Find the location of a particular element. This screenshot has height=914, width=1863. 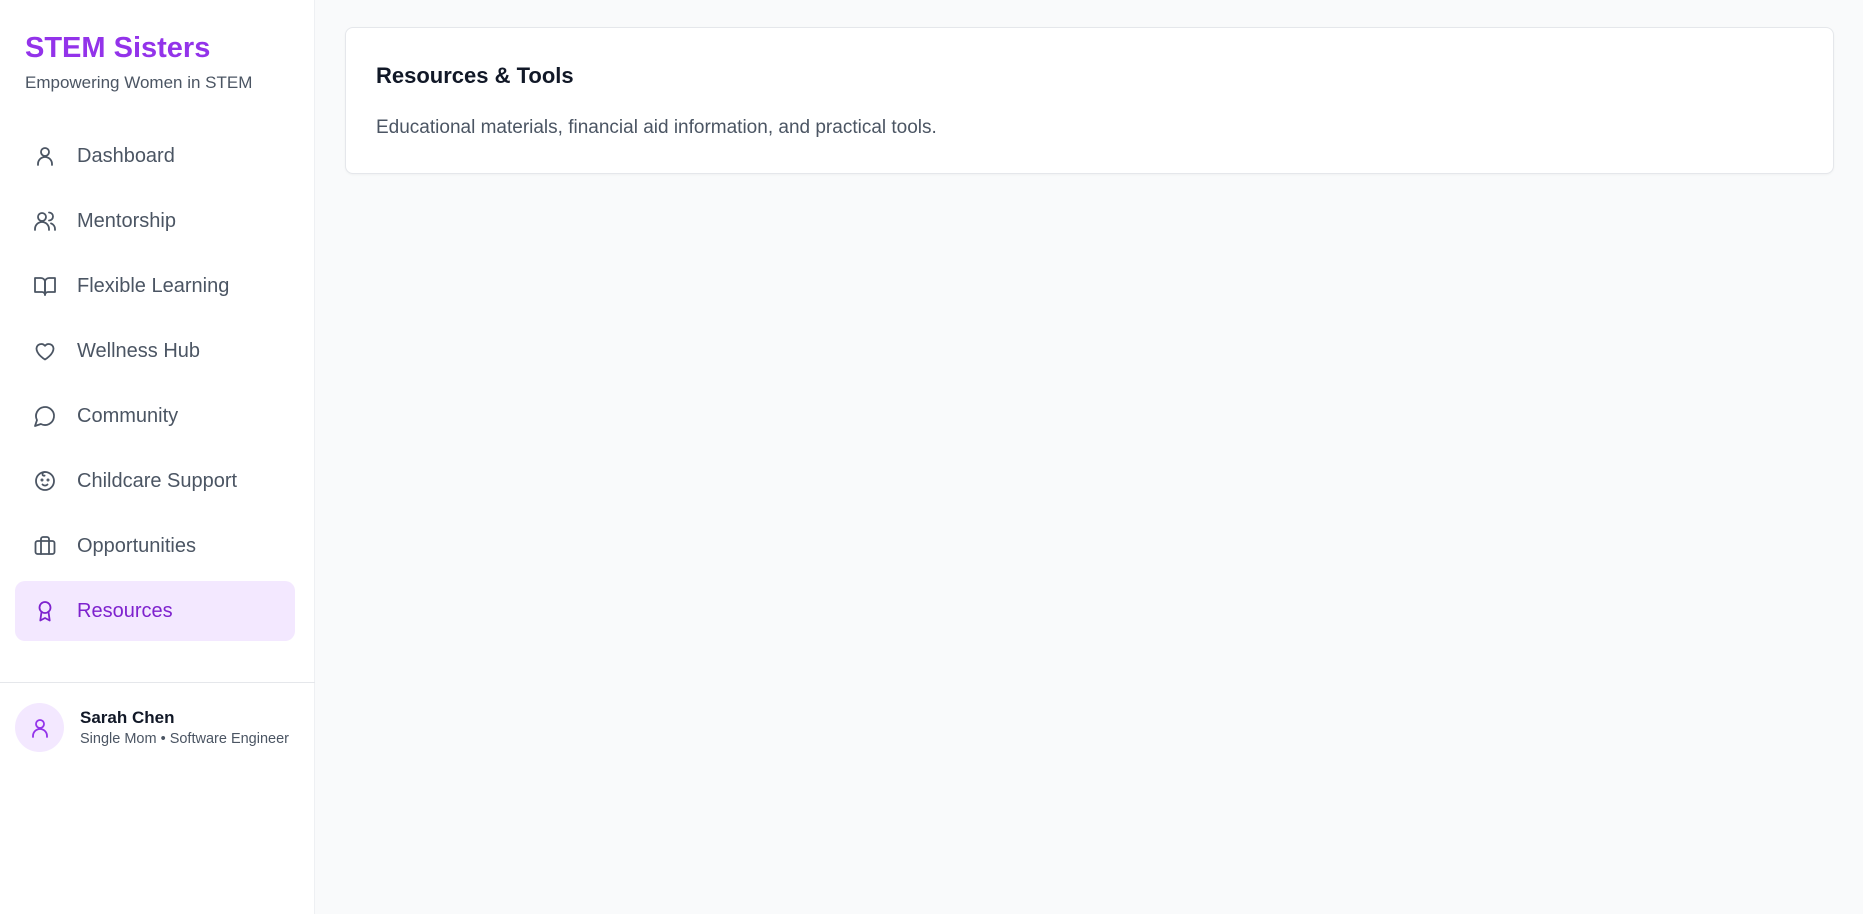

sidebar-item-label: Dashboard is located at coordinates (126, 155).